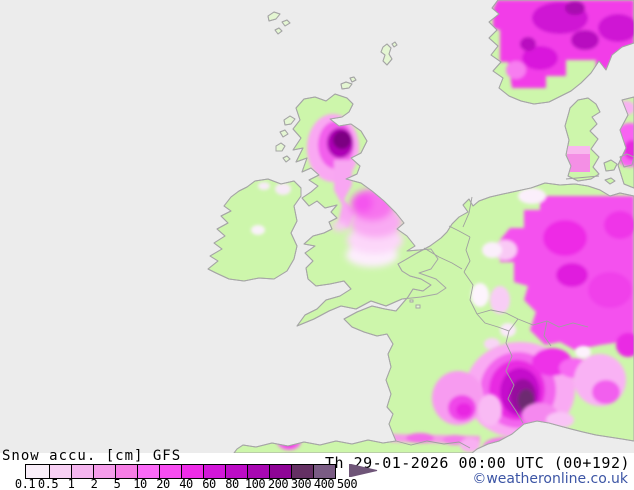 The height and width of the screenshot is (490, 634). I want to click on legend-tick-label: 40, so click(186, 483).